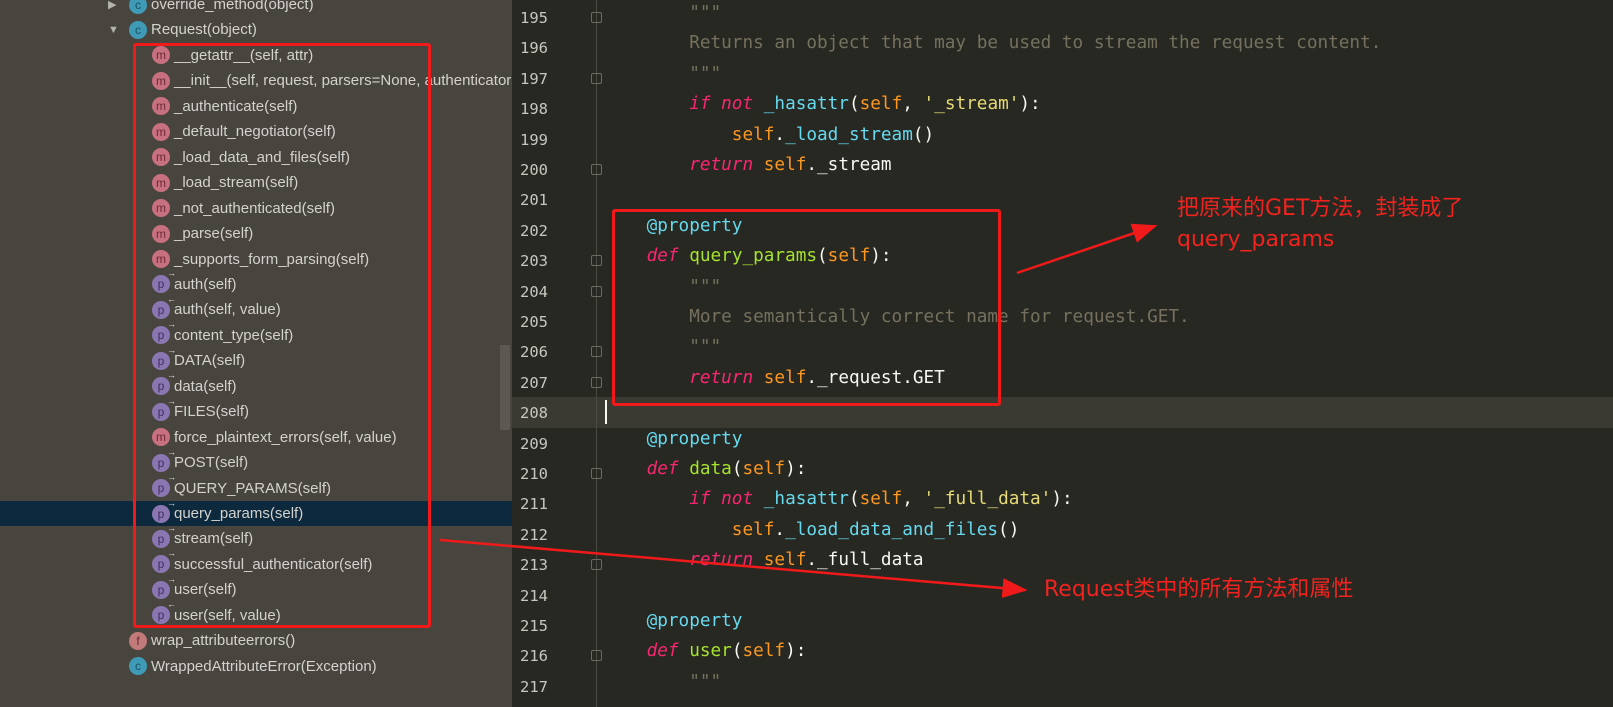  Describe the element at coordinates (1320, 224) in the screenshot. I see `annotation-note-query-params: 把原来的GET方法，封装成了 query_params` at that location.